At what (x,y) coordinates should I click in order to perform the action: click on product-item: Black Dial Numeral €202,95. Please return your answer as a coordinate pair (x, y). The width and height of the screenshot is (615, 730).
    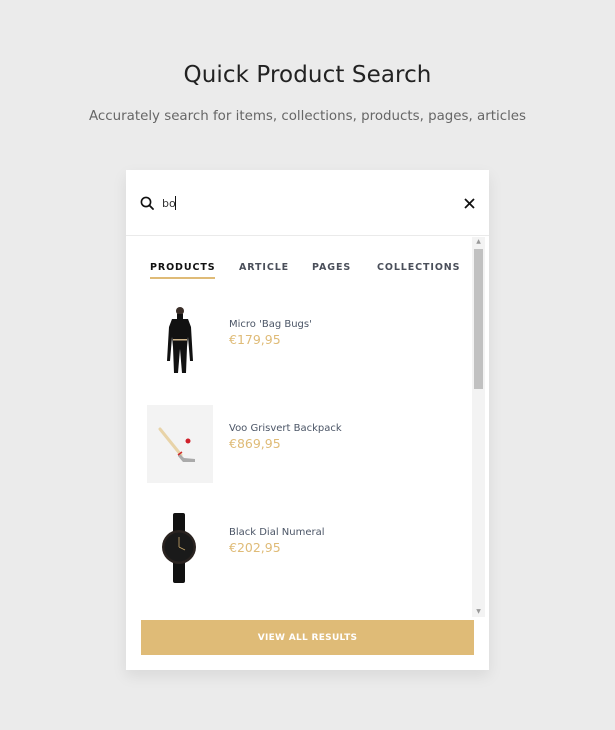
    Looking at the image, I should click on (297, 548).